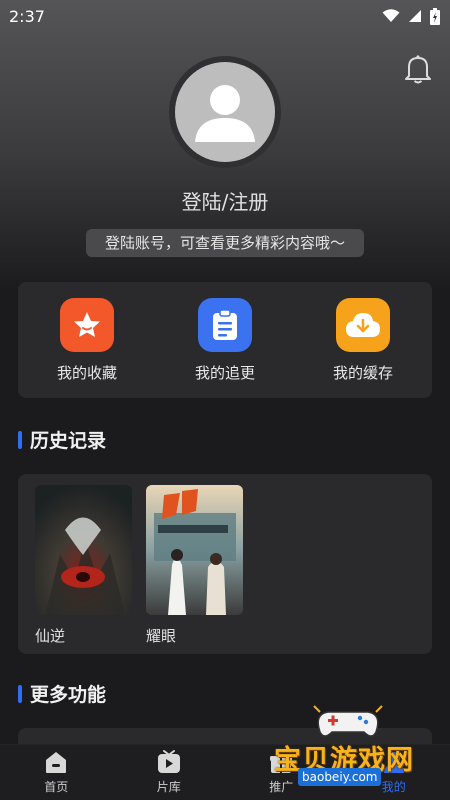 The image size is (450, 800). What do you see at coordinates (224, 373) in the screenshot?
I see `following-label: 我的追更` at bounding box center [224, 373].